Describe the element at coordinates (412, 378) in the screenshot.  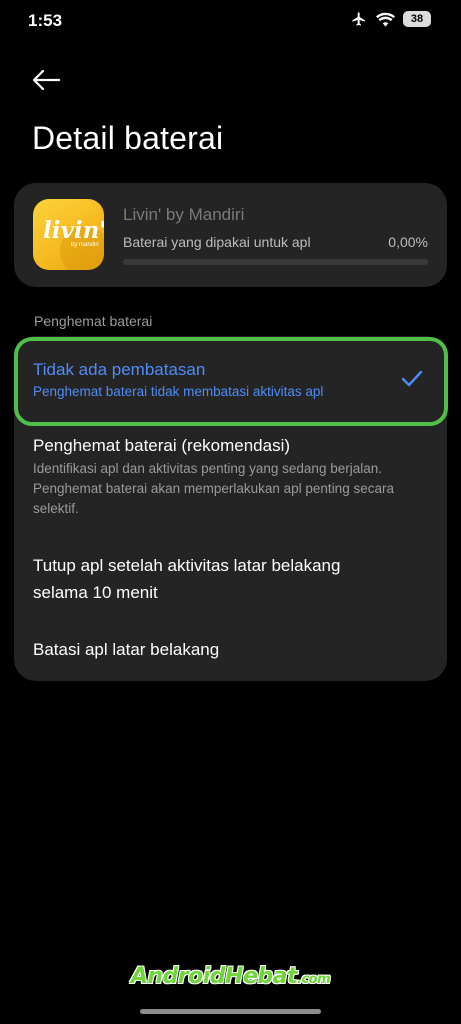
I see `check-icon` at that location.